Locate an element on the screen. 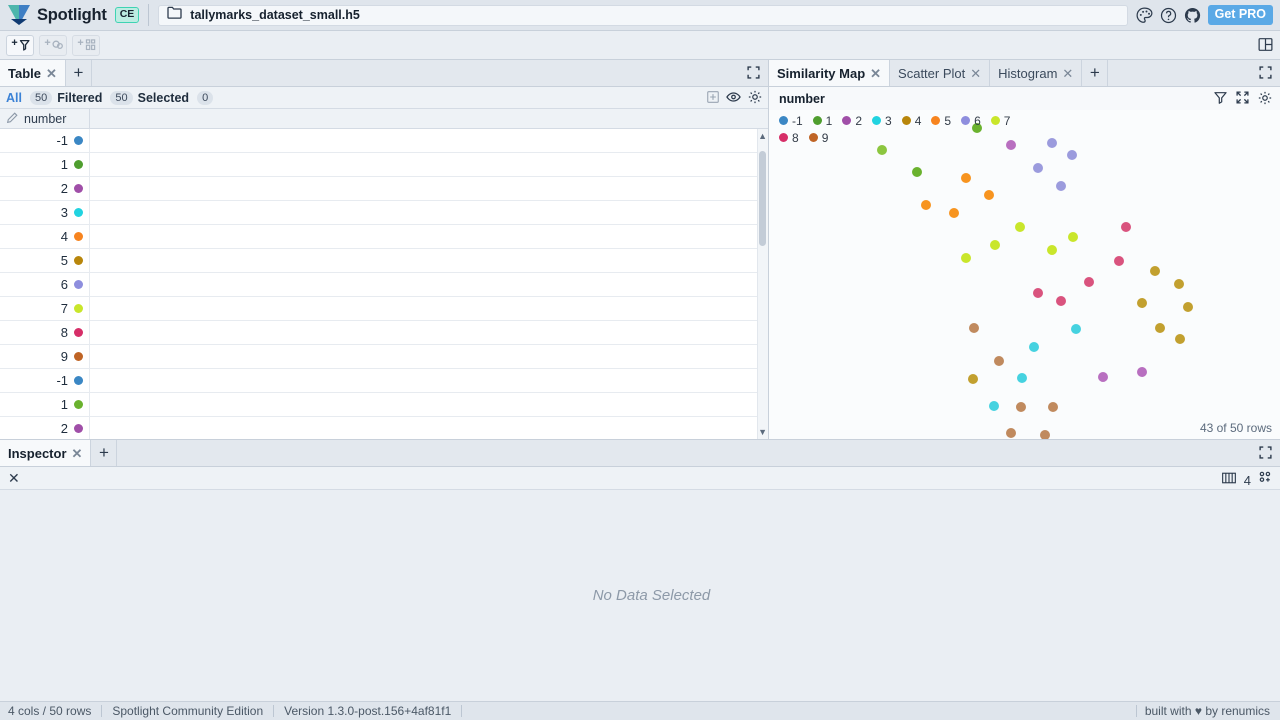 The image size is (1280, 720). stat-all-label: All is located at coordinates (14, 98).